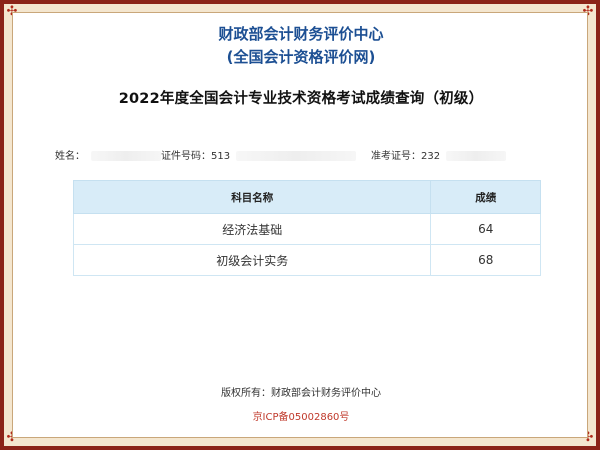 The height and width of the screenshot is (450, 600). I want to click on id-redaction, so click(296, 156).